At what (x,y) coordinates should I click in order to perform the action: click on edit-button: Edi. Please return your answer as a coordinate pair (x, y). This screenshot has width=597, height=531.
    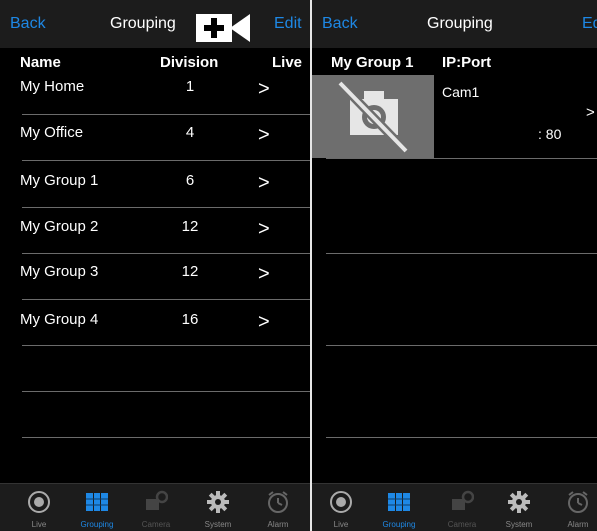
    Looking at the image, I should click on (589, 24).